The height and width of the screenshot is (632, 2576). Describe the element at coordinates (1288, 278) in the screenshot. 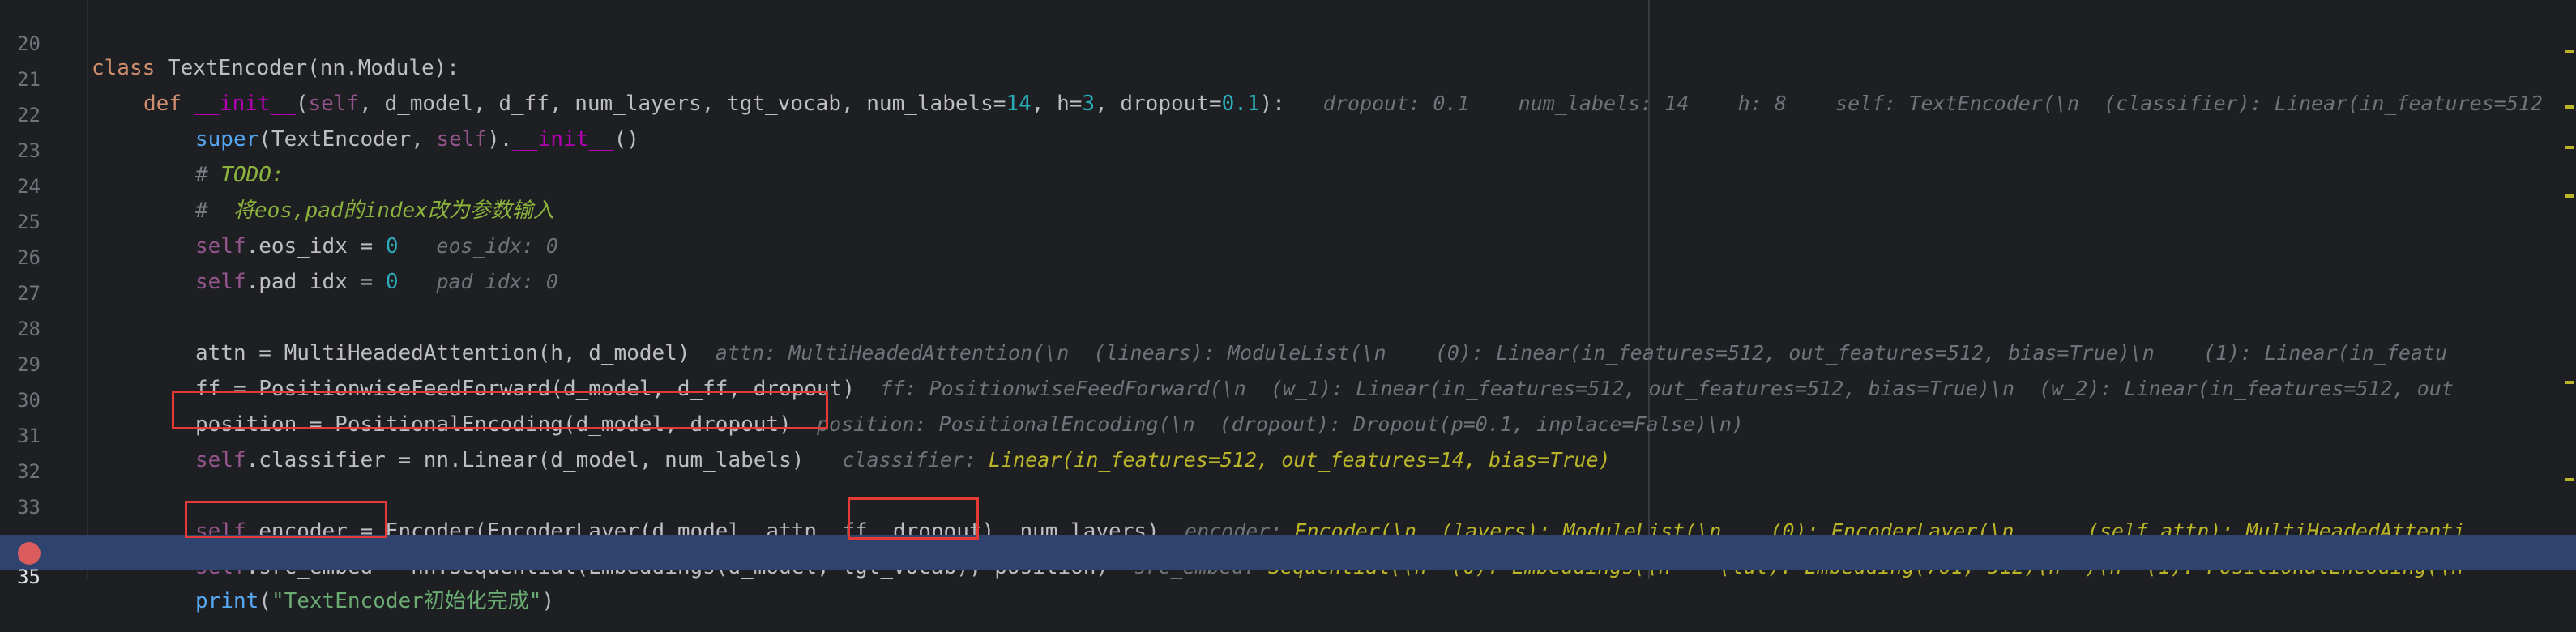

I see `code-line-27: 27` at that location.